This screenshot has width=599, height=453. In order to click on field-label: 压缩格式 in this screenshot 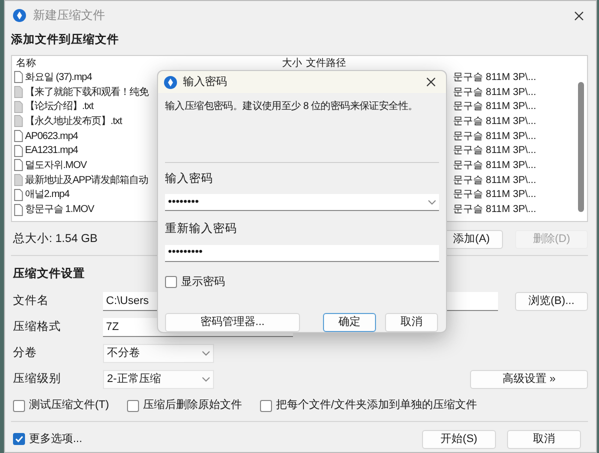, I will do `click(37, 327)`.